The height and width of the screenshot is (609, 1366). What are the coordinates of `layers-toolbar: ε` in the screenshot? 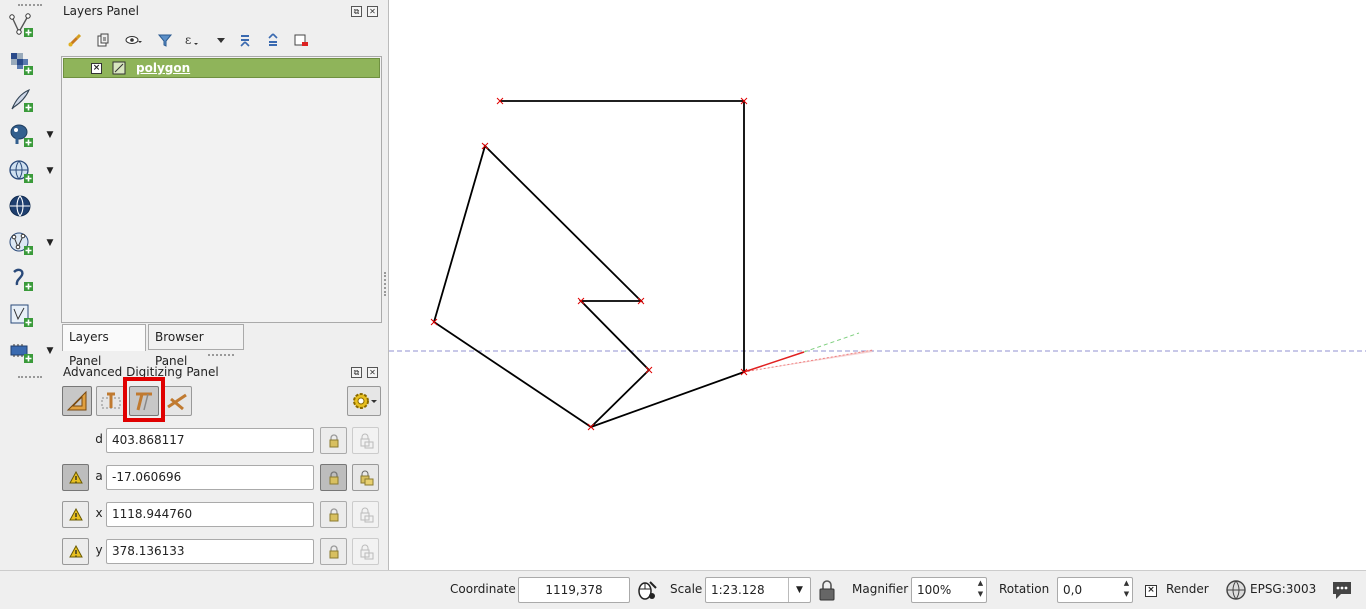 It's located at (194, 40).